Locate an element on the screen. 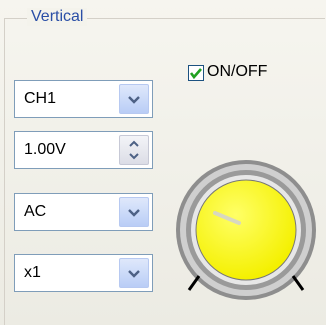 The height and width of the screenshot is (325, 326). volts-spin-buttons is located at coordinates (134, 150).